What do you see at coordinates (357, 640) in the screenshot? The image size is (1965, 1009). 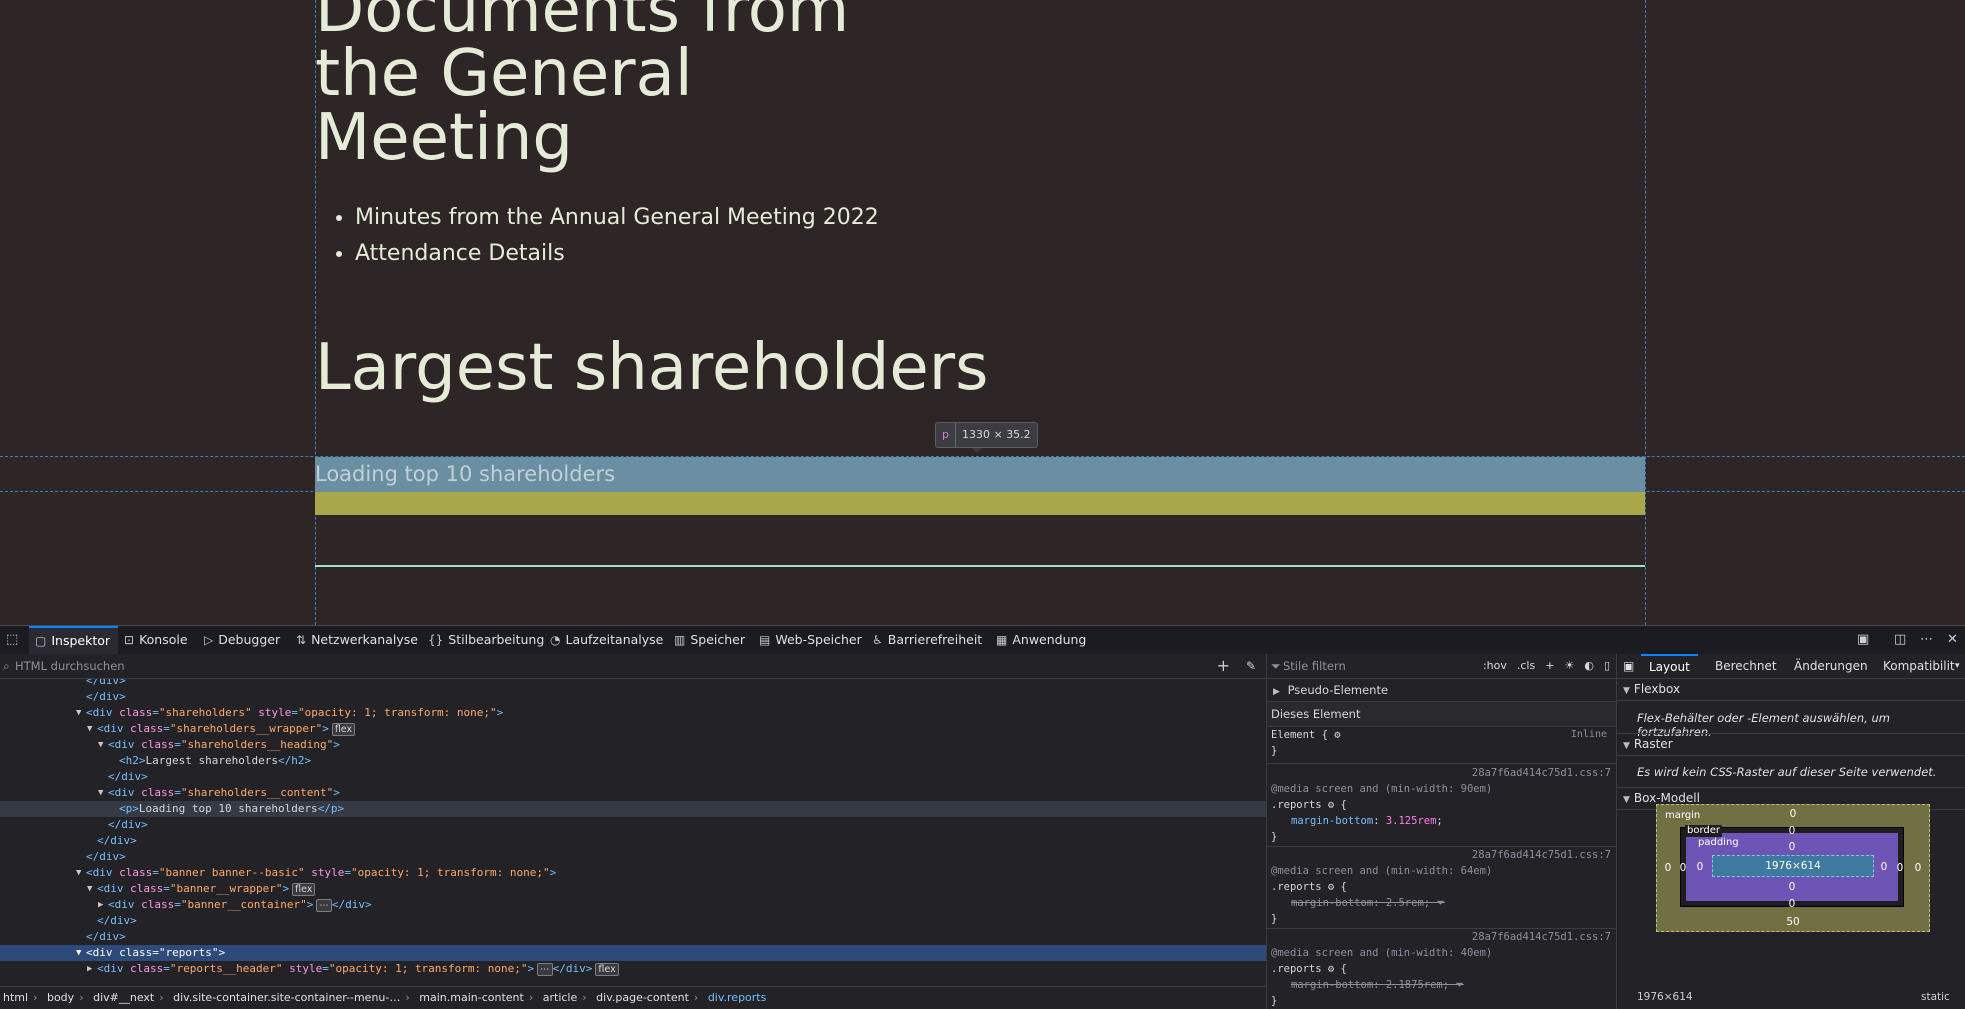 I see `tab-network: ⇅ Netzwerkanalyse` at bounding box center [357, 640].